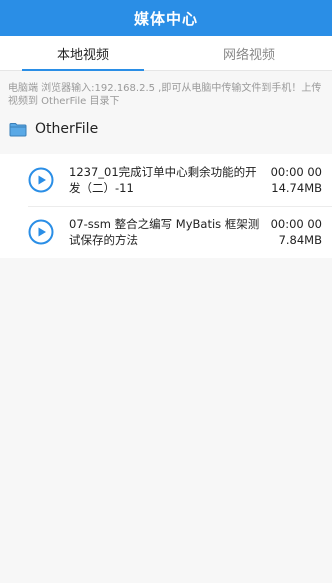 The height and width of the screenshot is (583, 332). Describe the element at coordinates (67, 129) in the screenshot. I see `folder-name: OtherFile` at that location.